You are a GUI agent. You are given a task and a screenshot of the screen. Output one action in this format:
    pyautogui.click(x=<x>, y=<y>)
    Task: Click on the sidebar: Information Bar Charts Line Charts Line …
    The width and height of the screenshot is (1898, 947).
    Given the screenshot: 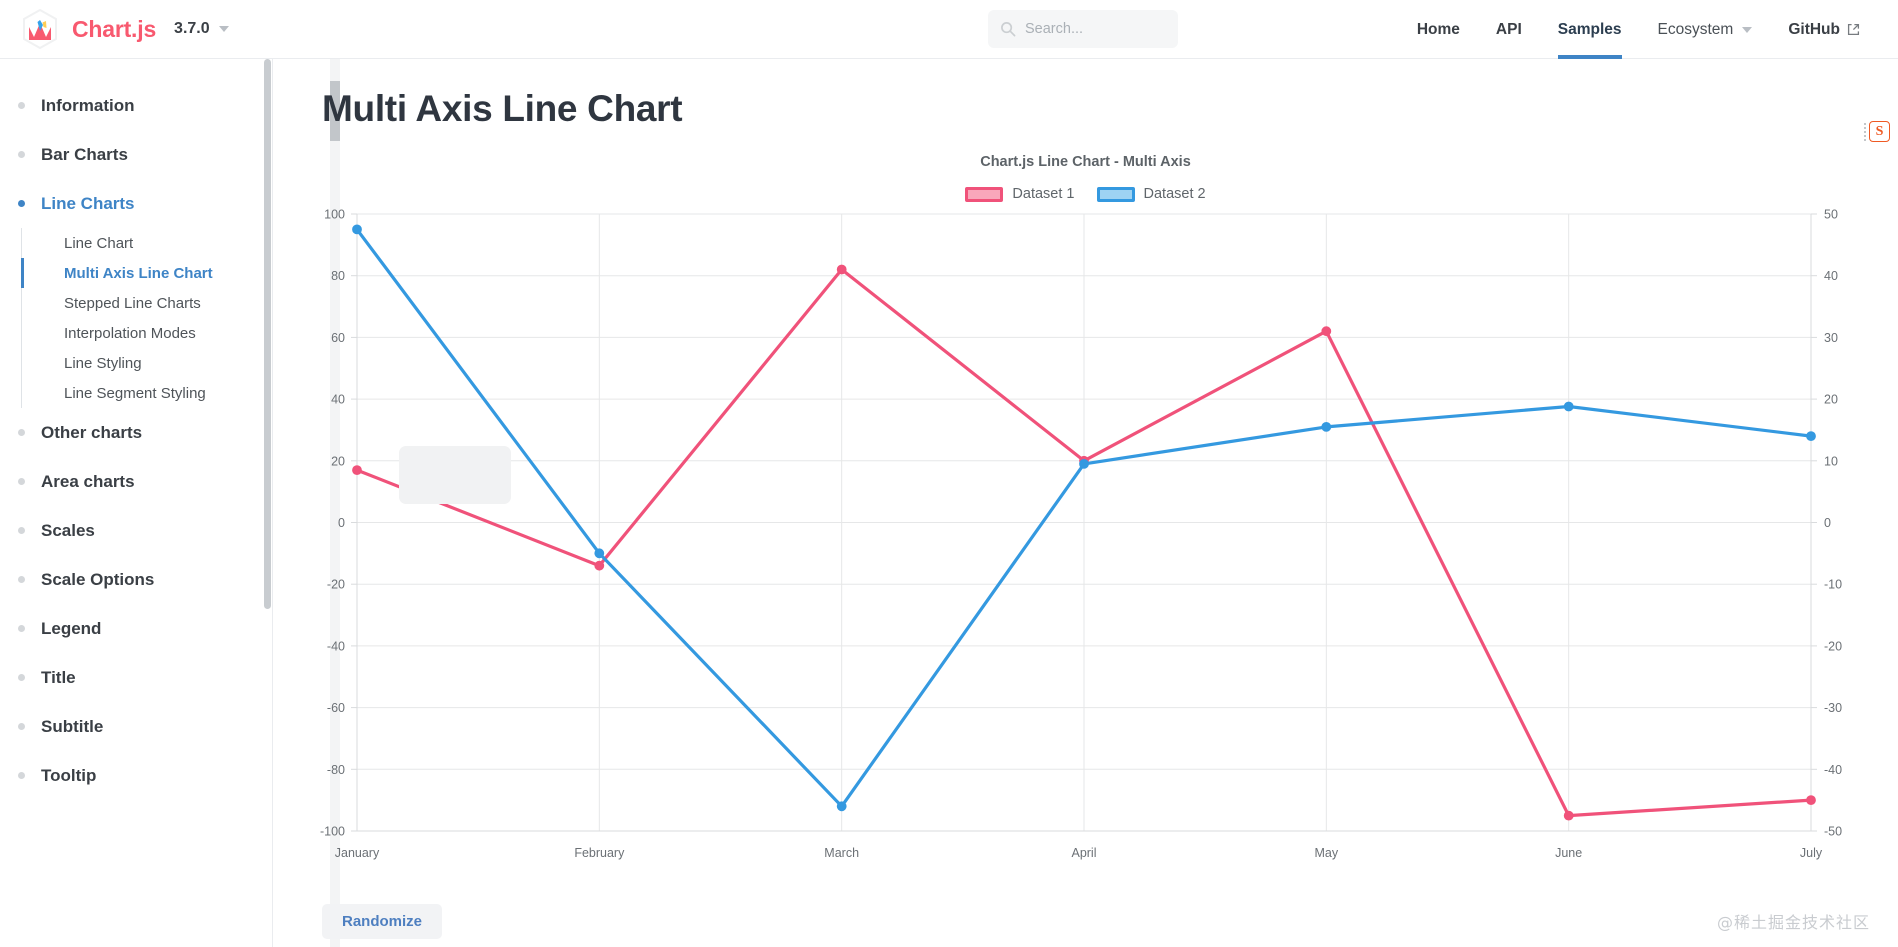 What is the action you would take?
    pyautogui.click(x=136, y=503)
    